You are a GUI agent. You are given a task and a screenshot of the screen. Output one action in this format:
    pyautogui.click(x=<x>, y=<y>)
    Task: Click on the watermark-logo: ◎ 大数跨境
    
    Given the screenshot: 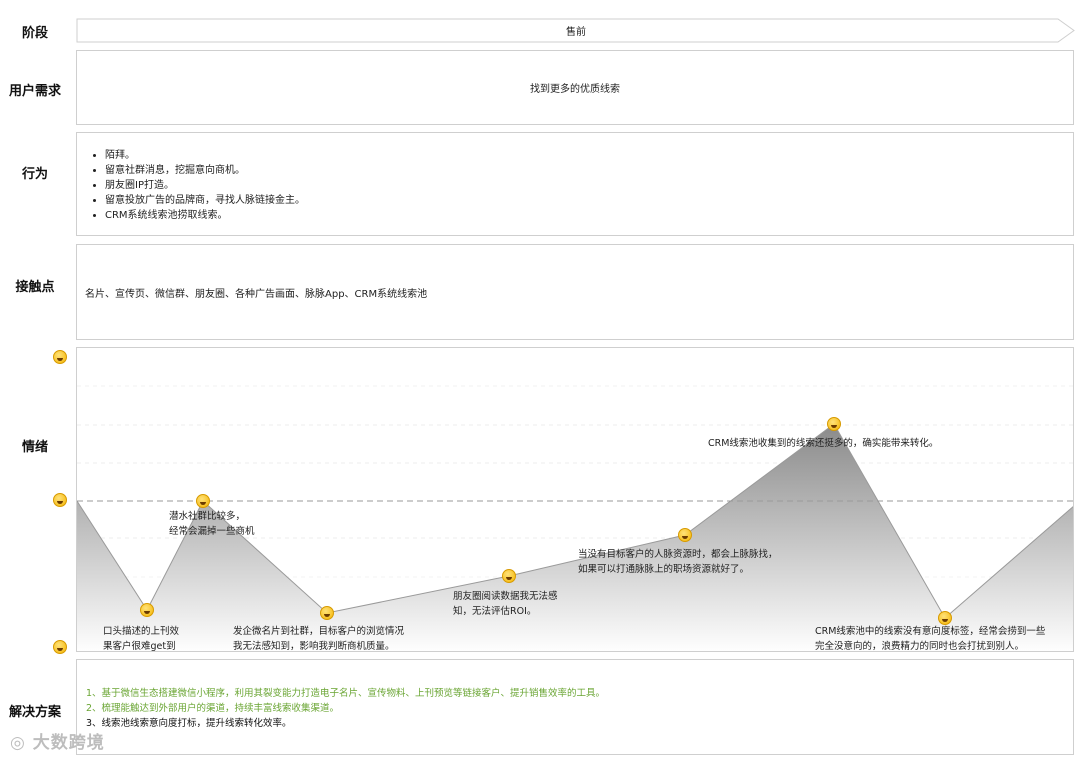 What is the action you would take?
    pyautogui.click(x=57, y=740)
    